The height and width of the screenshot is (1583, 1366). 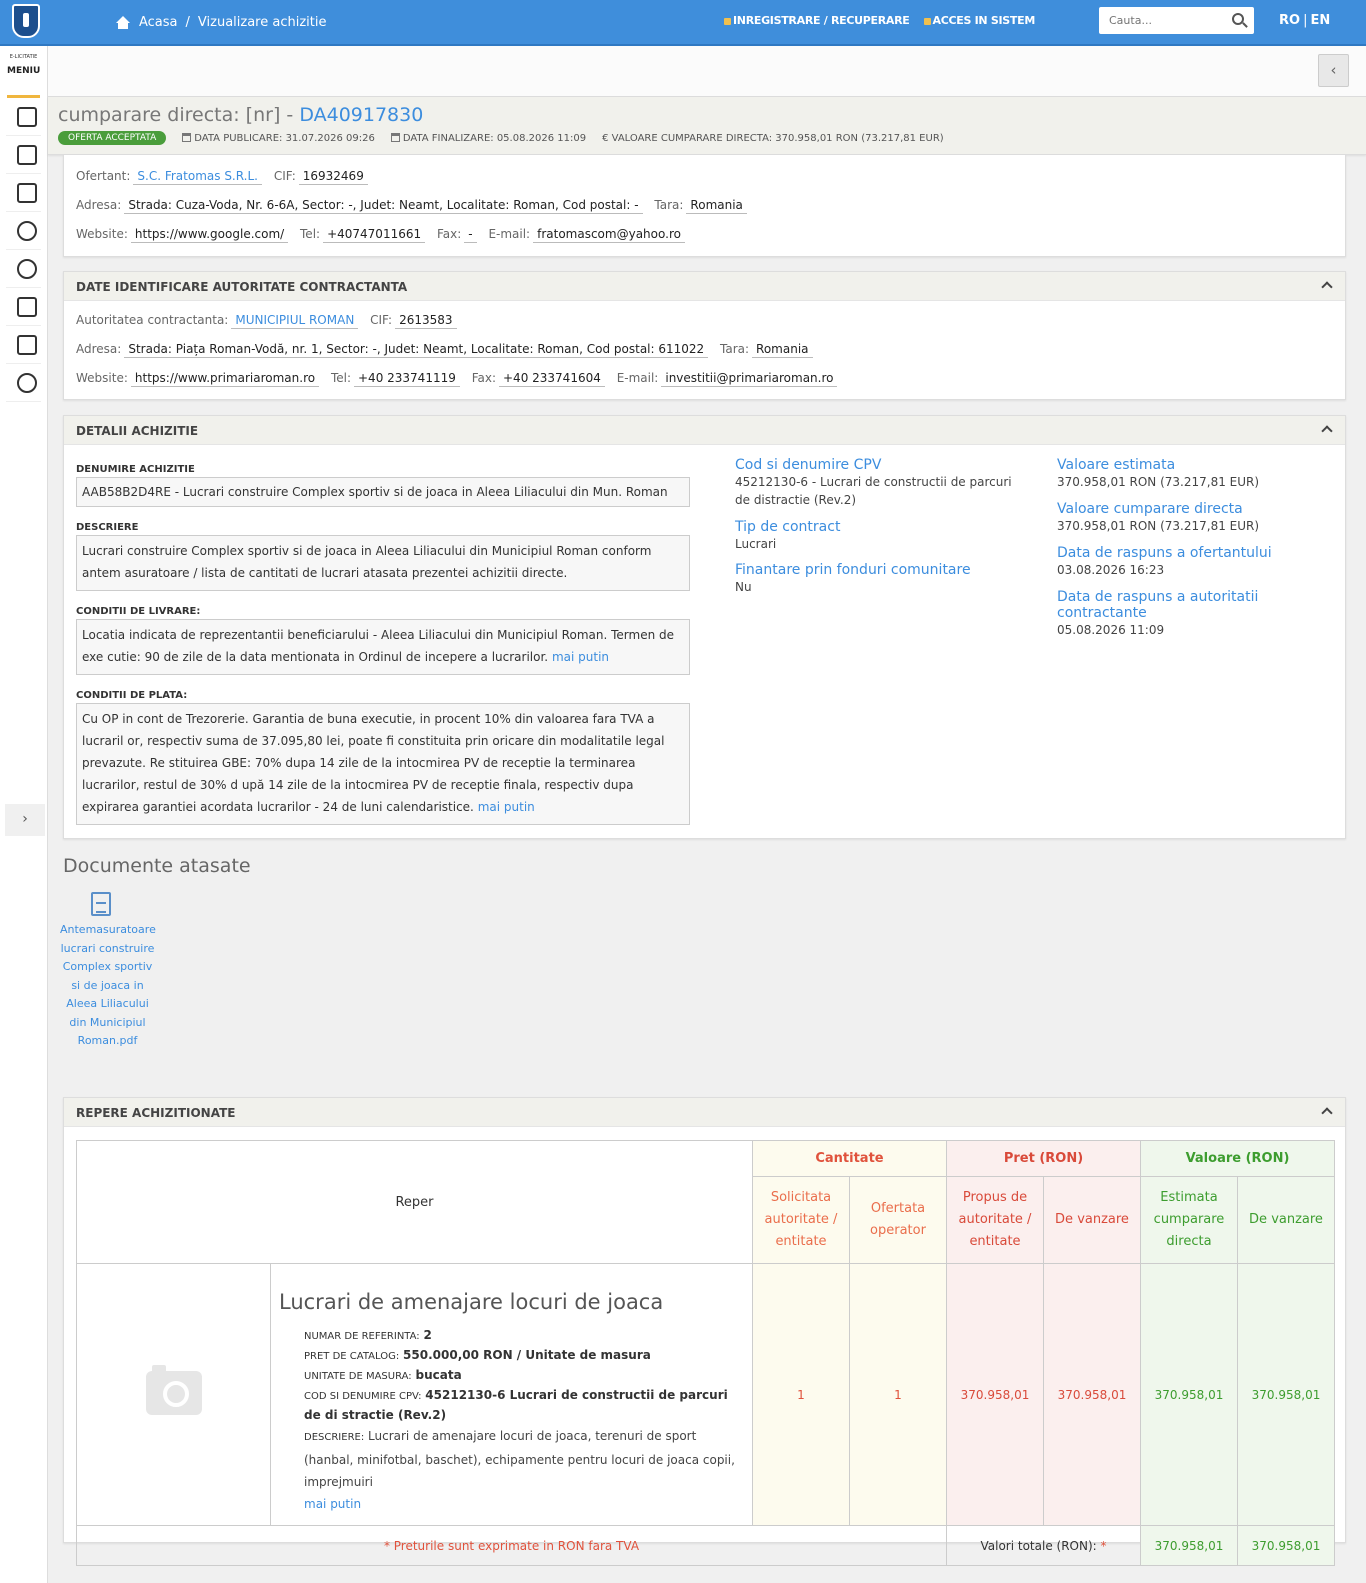 What do you see at coordinates (470, 235) in the screenshot?
I see `offerer-fax: -` at bounding box center [470, 235].